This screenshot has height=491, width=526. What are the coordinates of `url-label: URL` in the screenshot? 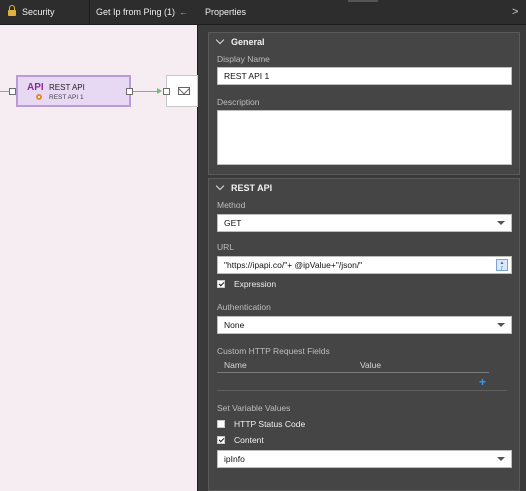 It's located at (226, 247).